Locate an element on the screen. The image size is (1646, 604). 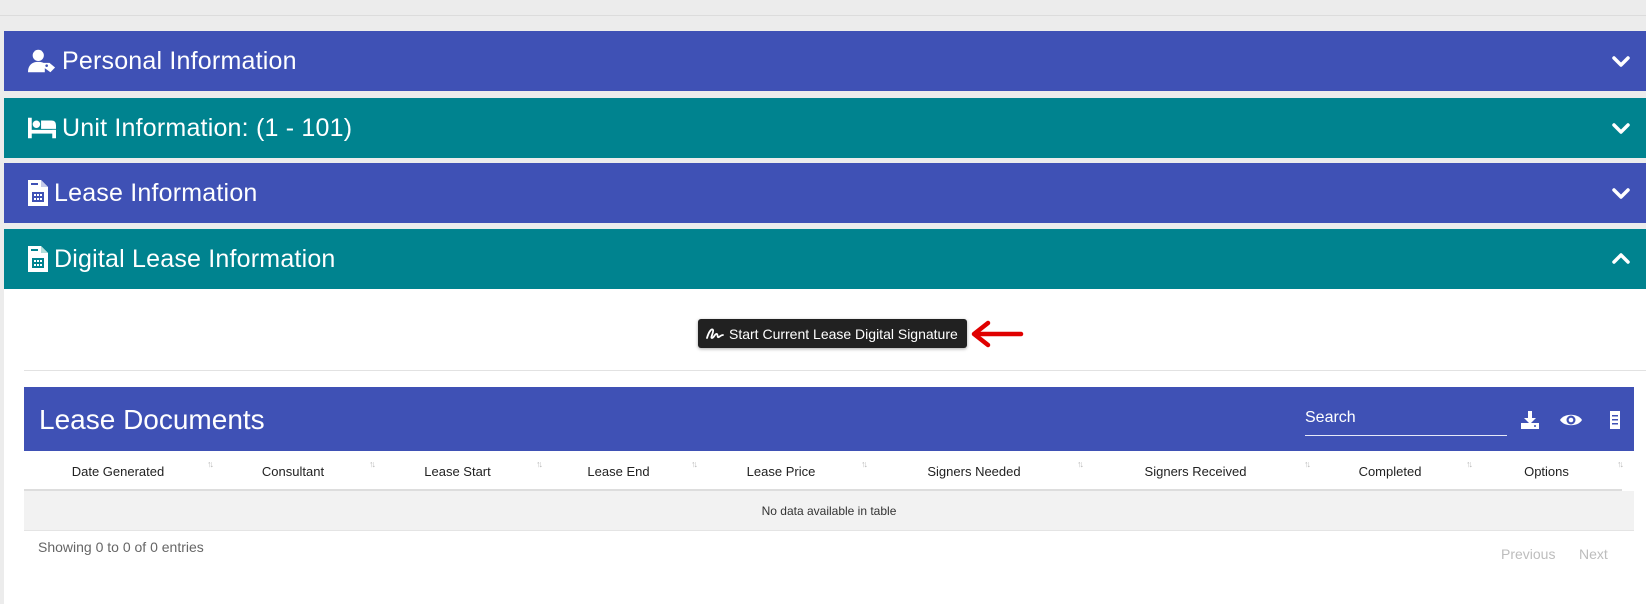
table-info: Showing 0 to 0 of 0 entries is located at coordinates (121, 547).